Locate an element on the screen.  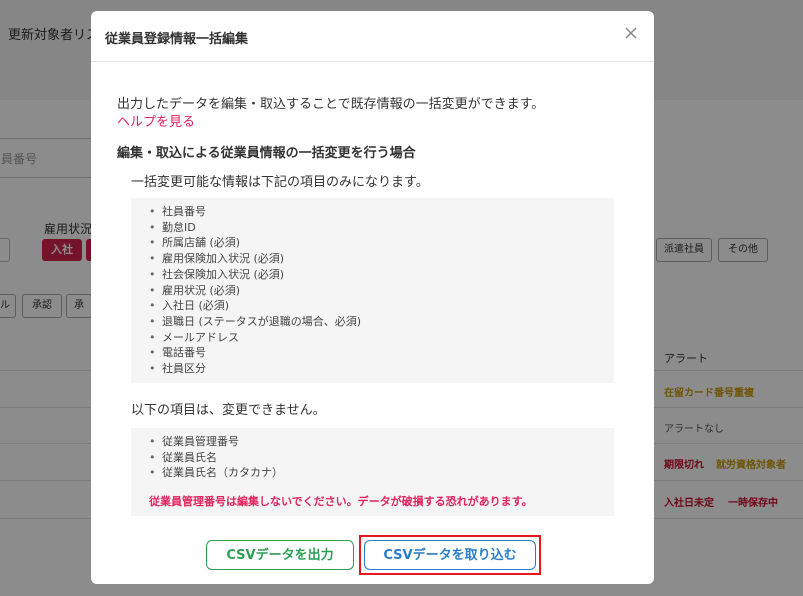
list-item: 雇用保険加入状況 (必須) is located at coordinates (253, 259).